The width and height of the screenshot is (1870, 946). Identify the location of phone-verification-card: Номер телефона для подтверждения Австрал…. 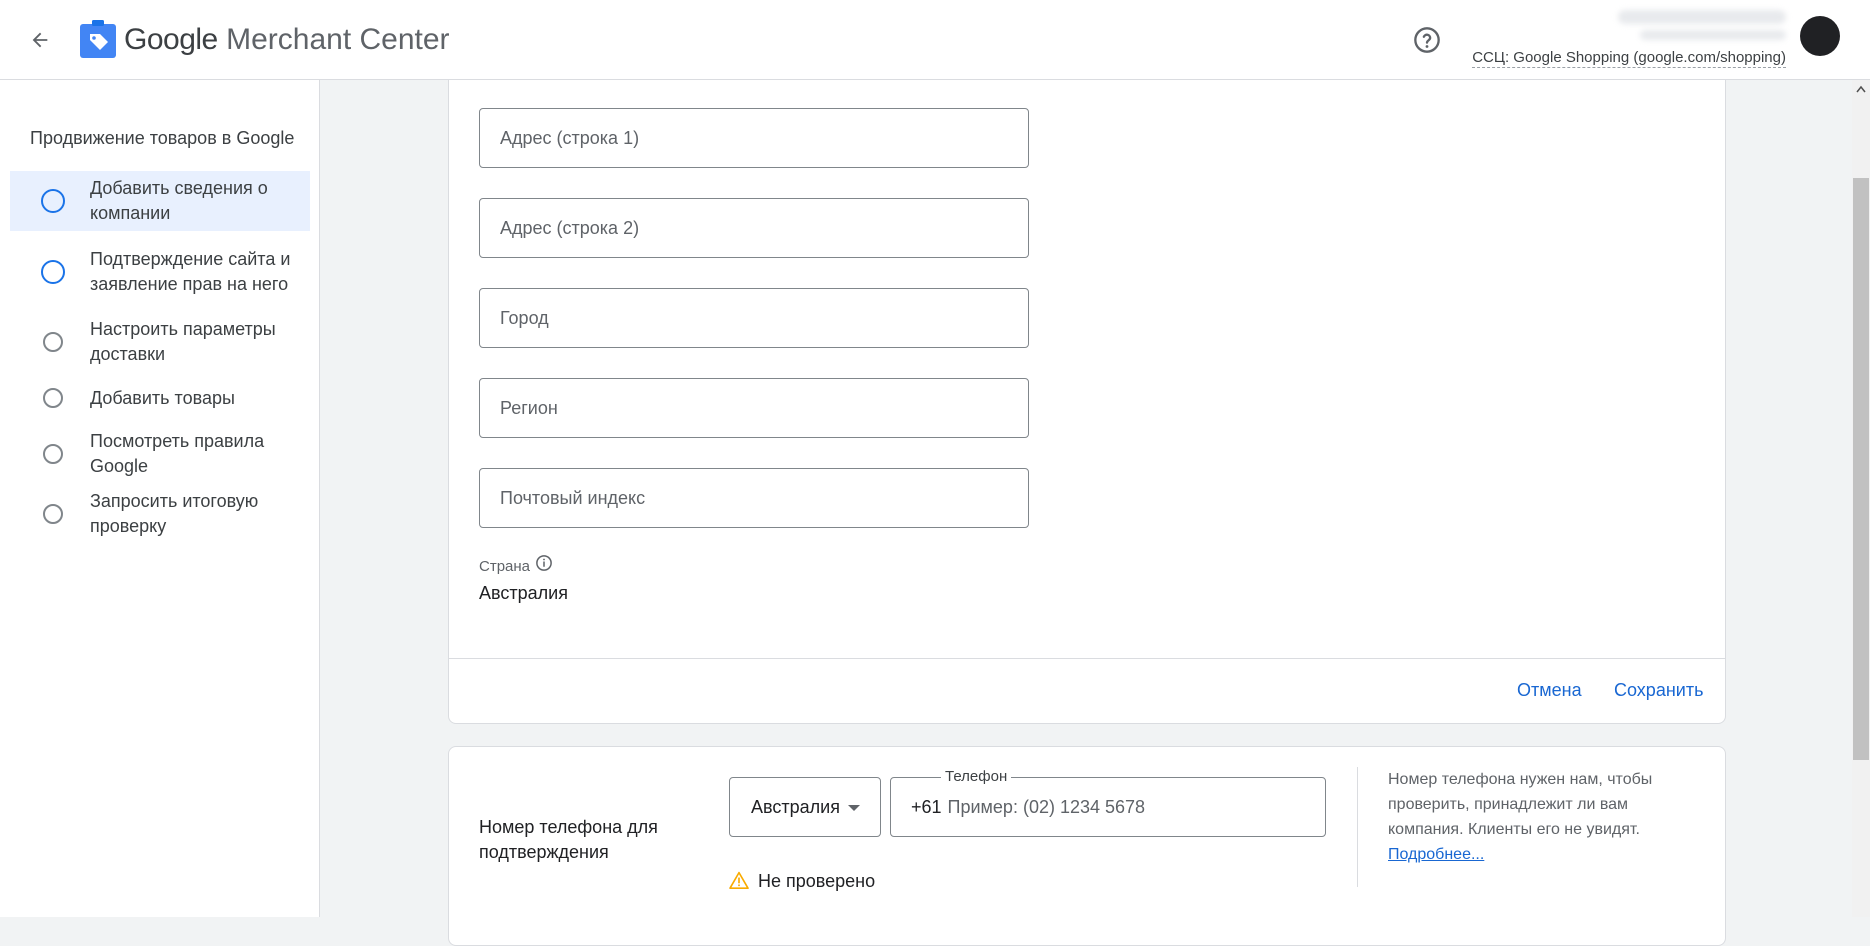
(1087, 846).